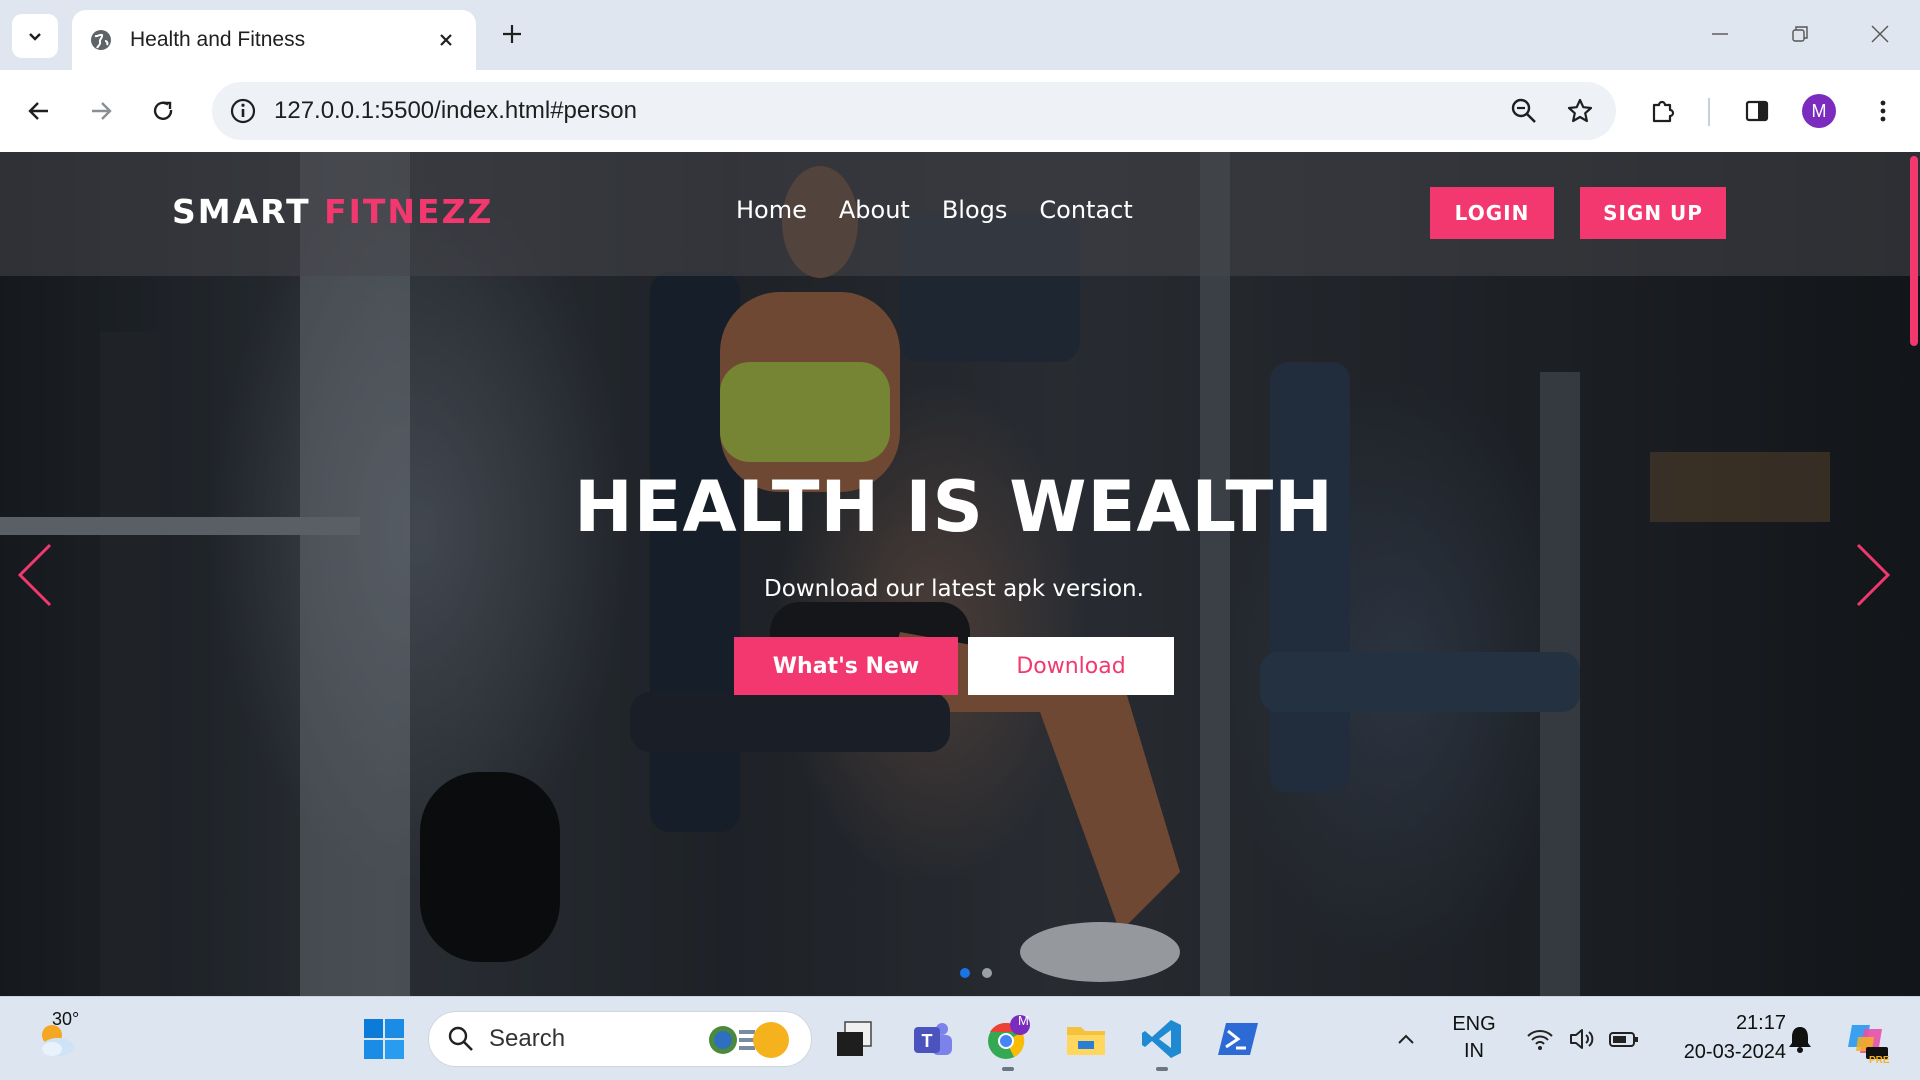 This screenshot has height=1080, width=1920. Describe the element at coordinates (1474, 1038) in the screenshot. I see `language-indicator: ENG IN` at that location.